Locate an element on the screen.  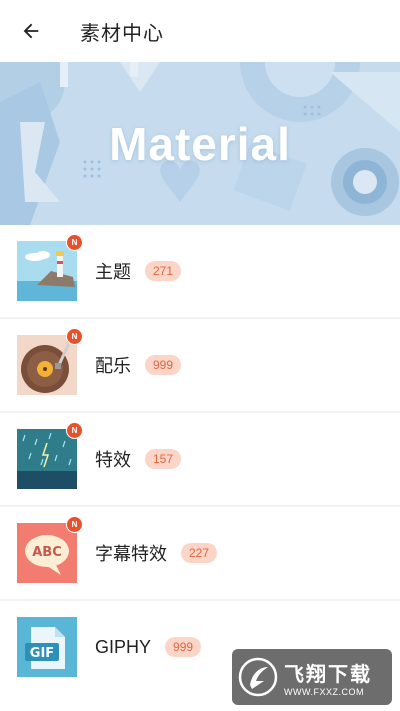
arrow-left-icon is located at coordinates (31, 31).